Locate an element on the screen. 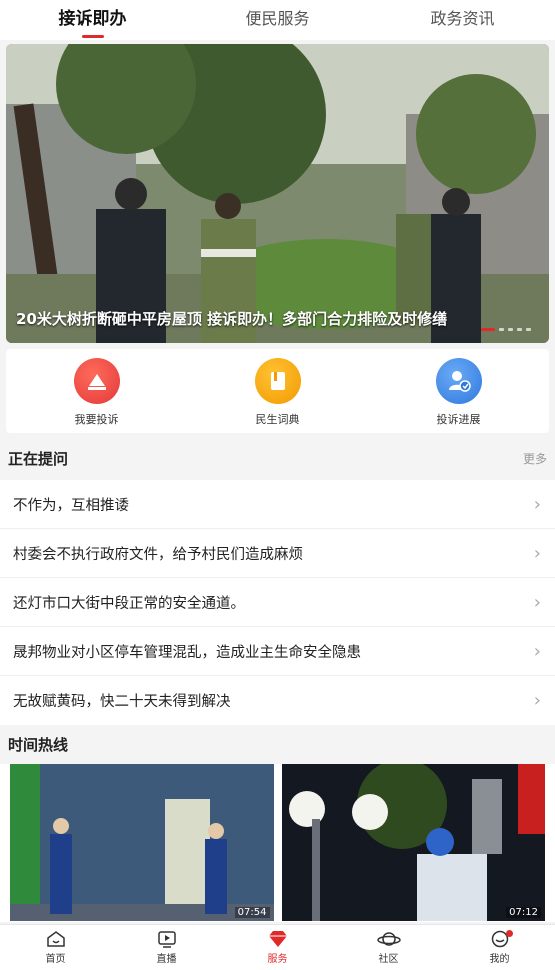  question-text: 晟邦物业对小区停车管理混乱，造成业主生命安全隐患 is located at coordinates (187, 652).